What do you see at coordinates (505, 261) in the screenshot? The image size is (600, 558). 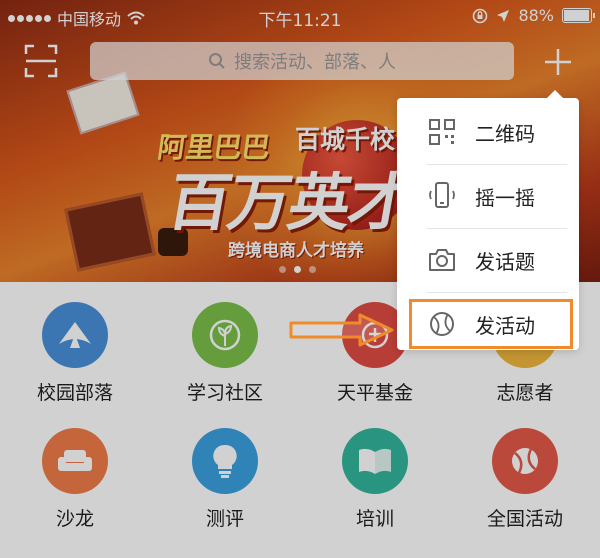 I see `menu-item-label: 发话题` at bounding box center [505, 261].